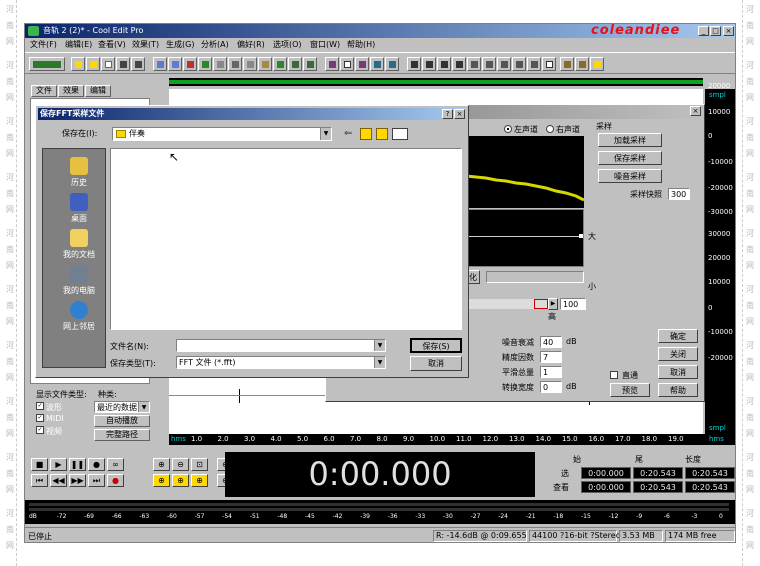  What do you see at coordinates (658, 473) in the screenshot?
I see `selection-end: 0:20.543` at bounding box center [658, 473].